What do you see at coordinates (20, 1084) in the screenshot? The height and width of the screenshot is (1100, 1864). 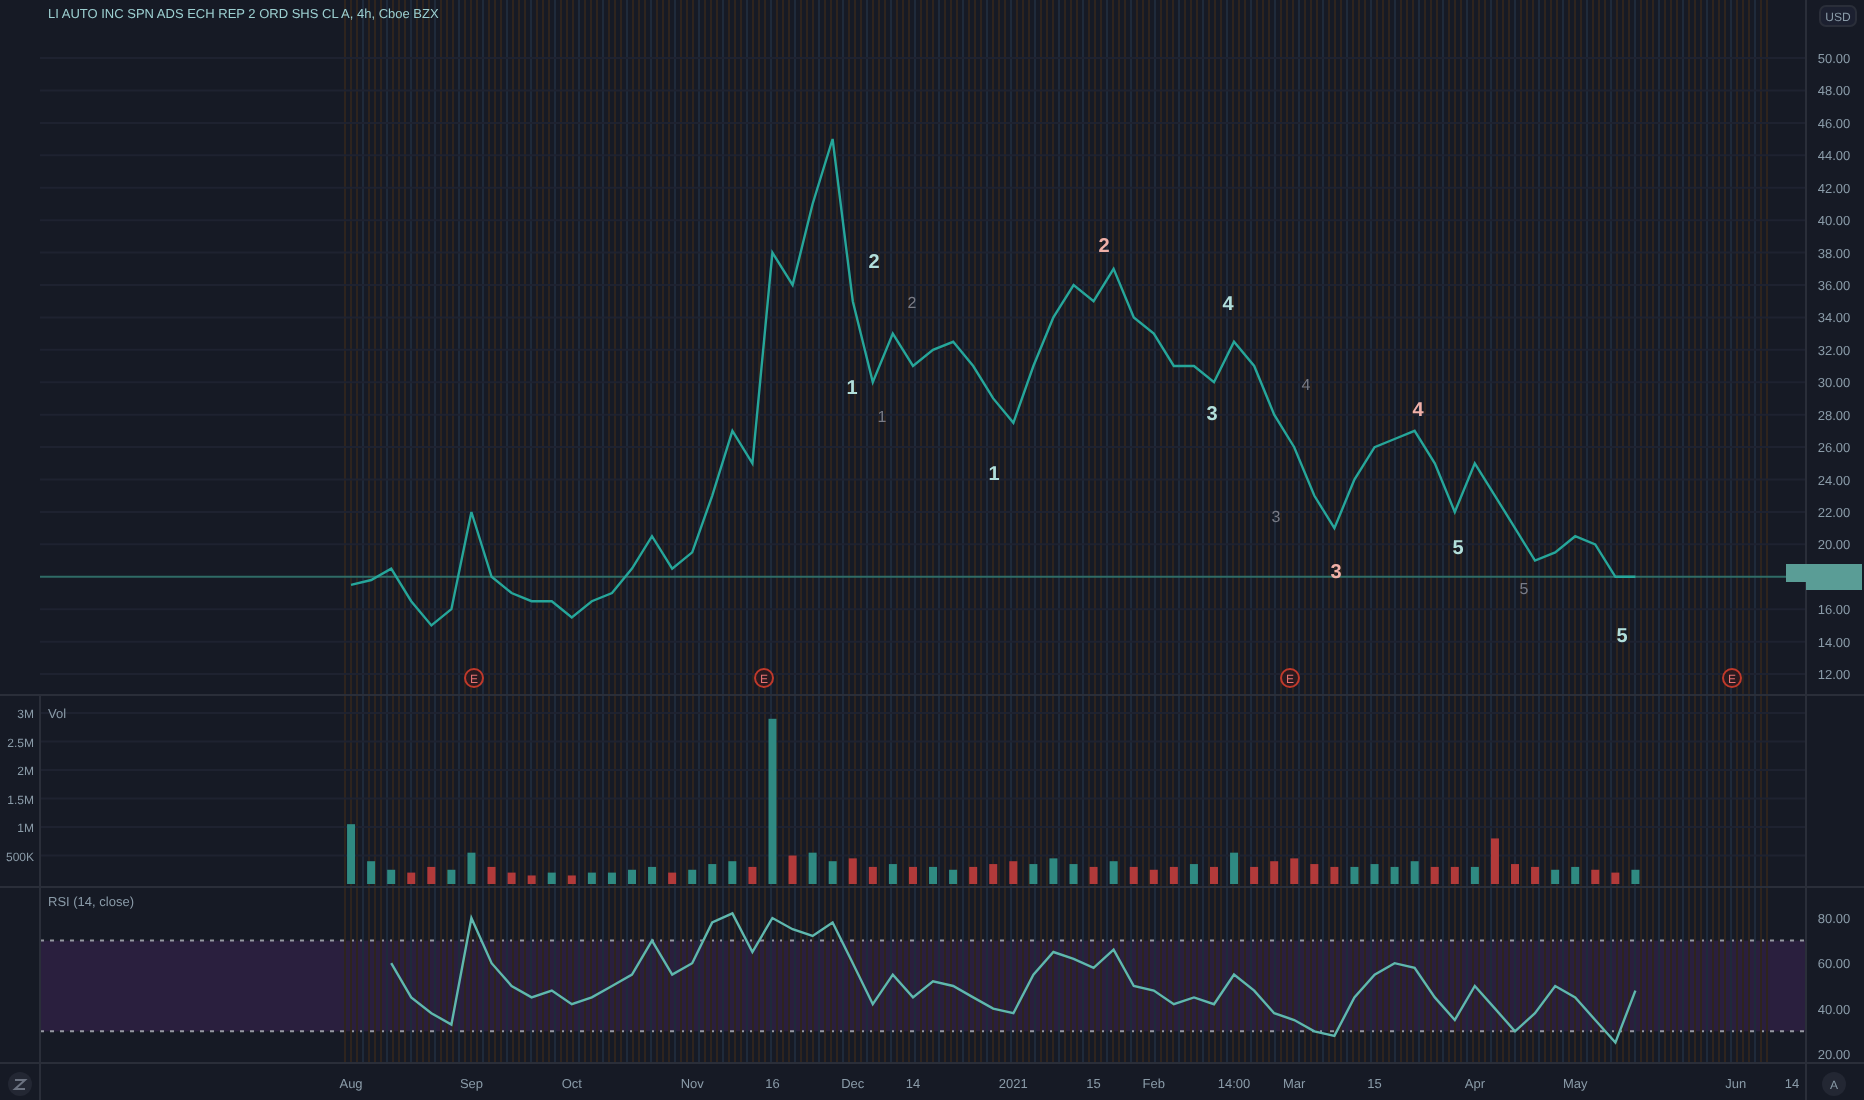 I see `timezone-icon` at bounding box center [20, 1084].